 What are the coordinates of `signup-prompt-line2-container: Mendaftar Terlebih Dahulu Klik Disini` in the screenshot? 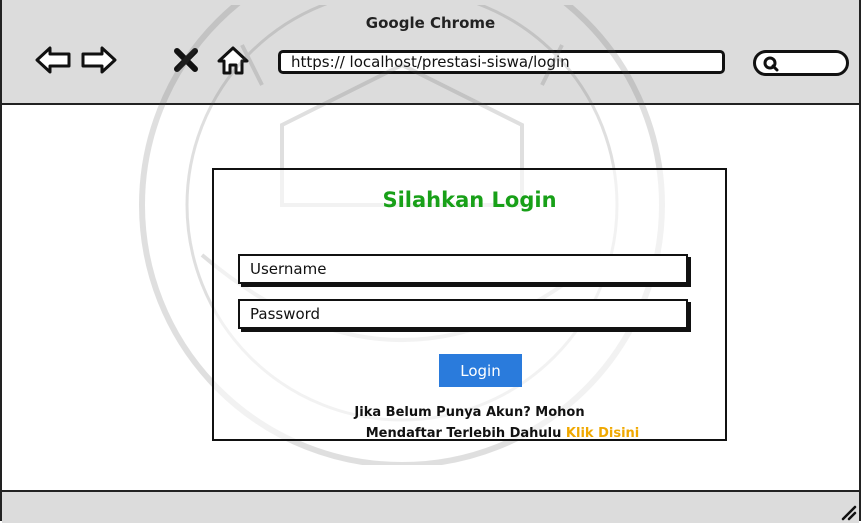 It's located at (469, 433).